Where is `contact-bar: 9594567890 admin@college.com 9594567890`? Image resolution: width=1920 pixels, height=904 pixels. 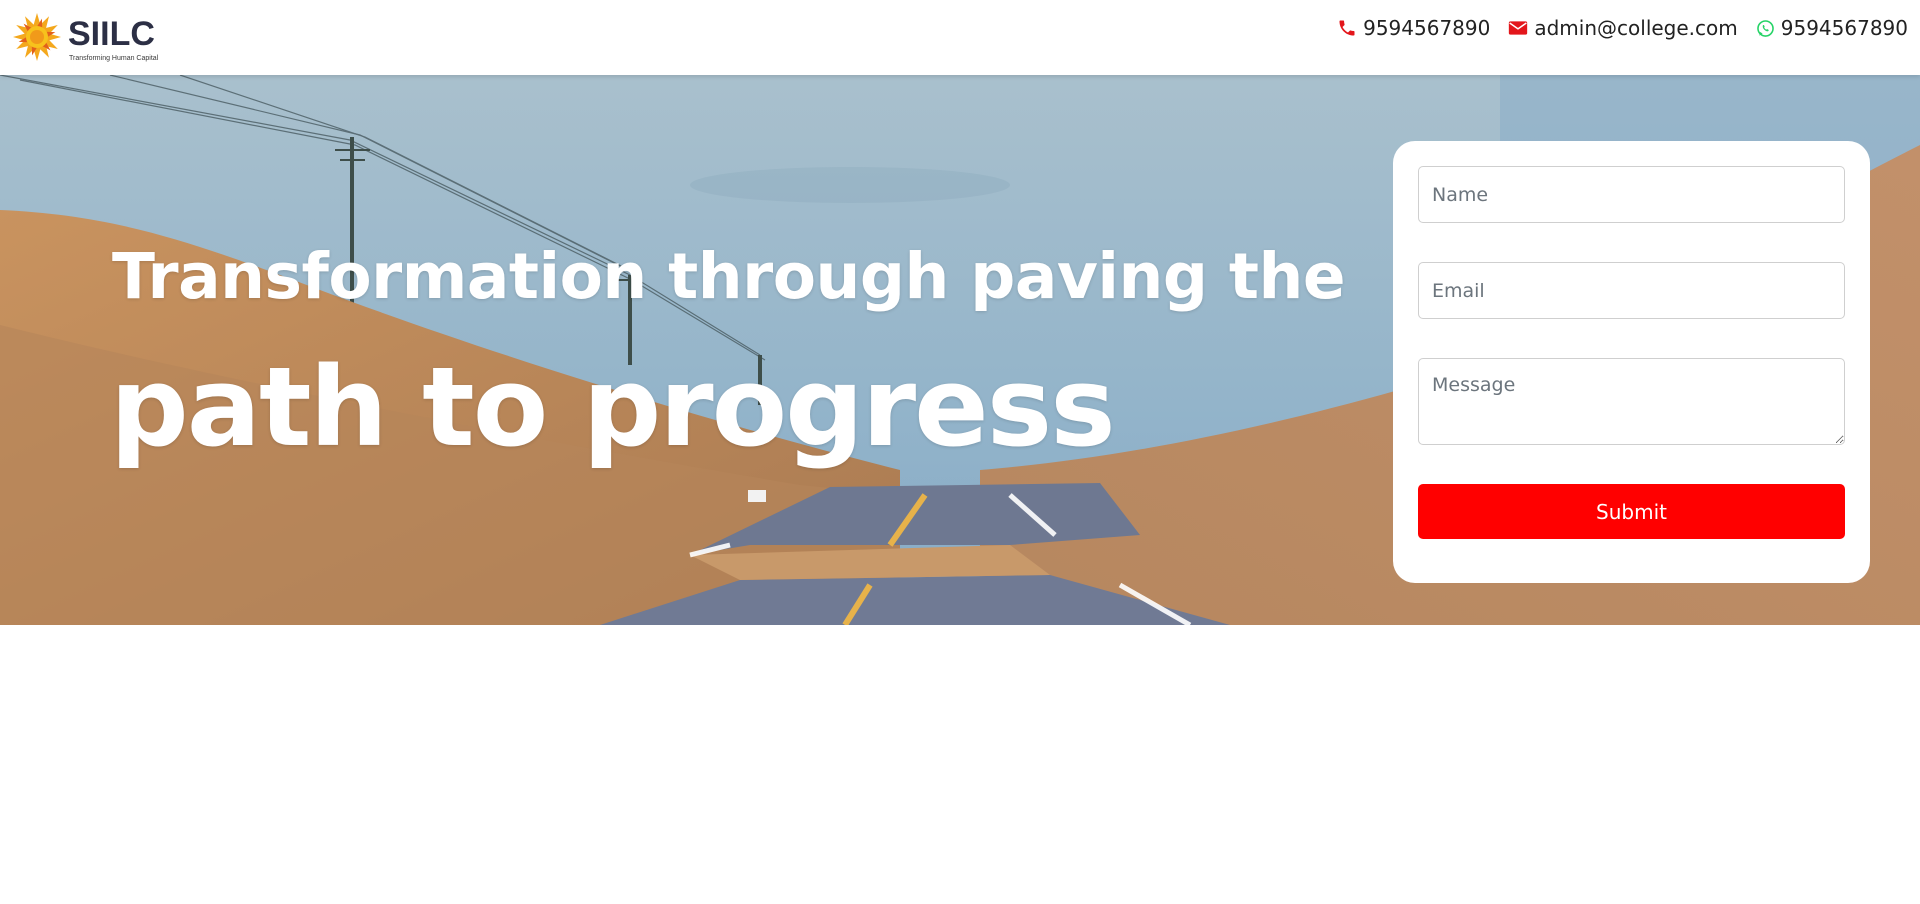
contact-bar: 9594567890 admin@college.com 9594567890 is located at coordinates (1613, 28).